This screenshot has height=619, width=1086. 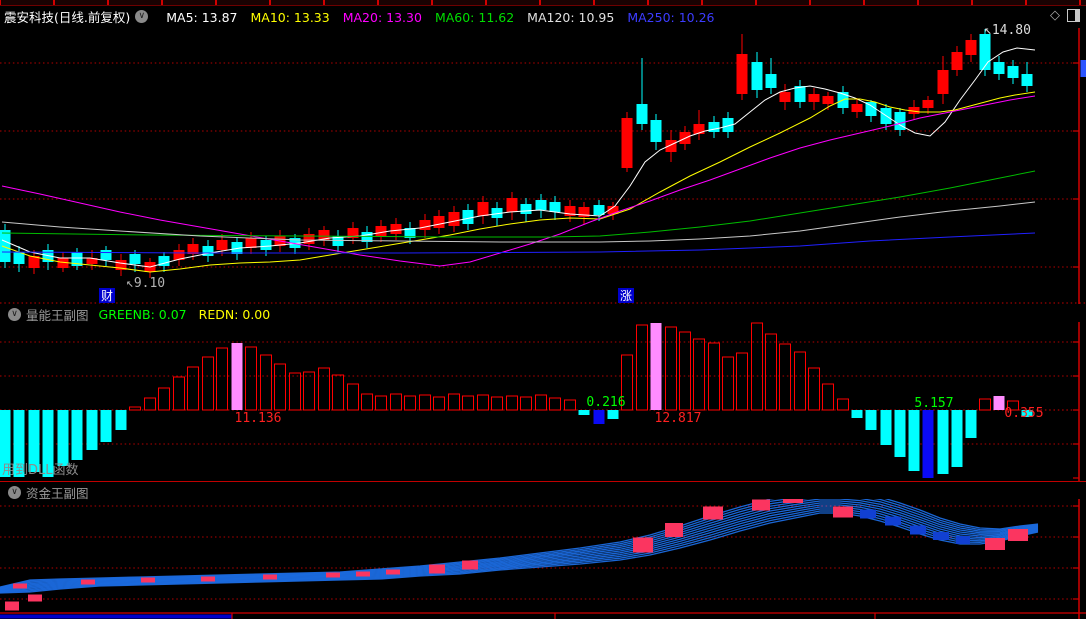 I want to click on volume-value-label: 0.355, so click(x=1023, y=413).